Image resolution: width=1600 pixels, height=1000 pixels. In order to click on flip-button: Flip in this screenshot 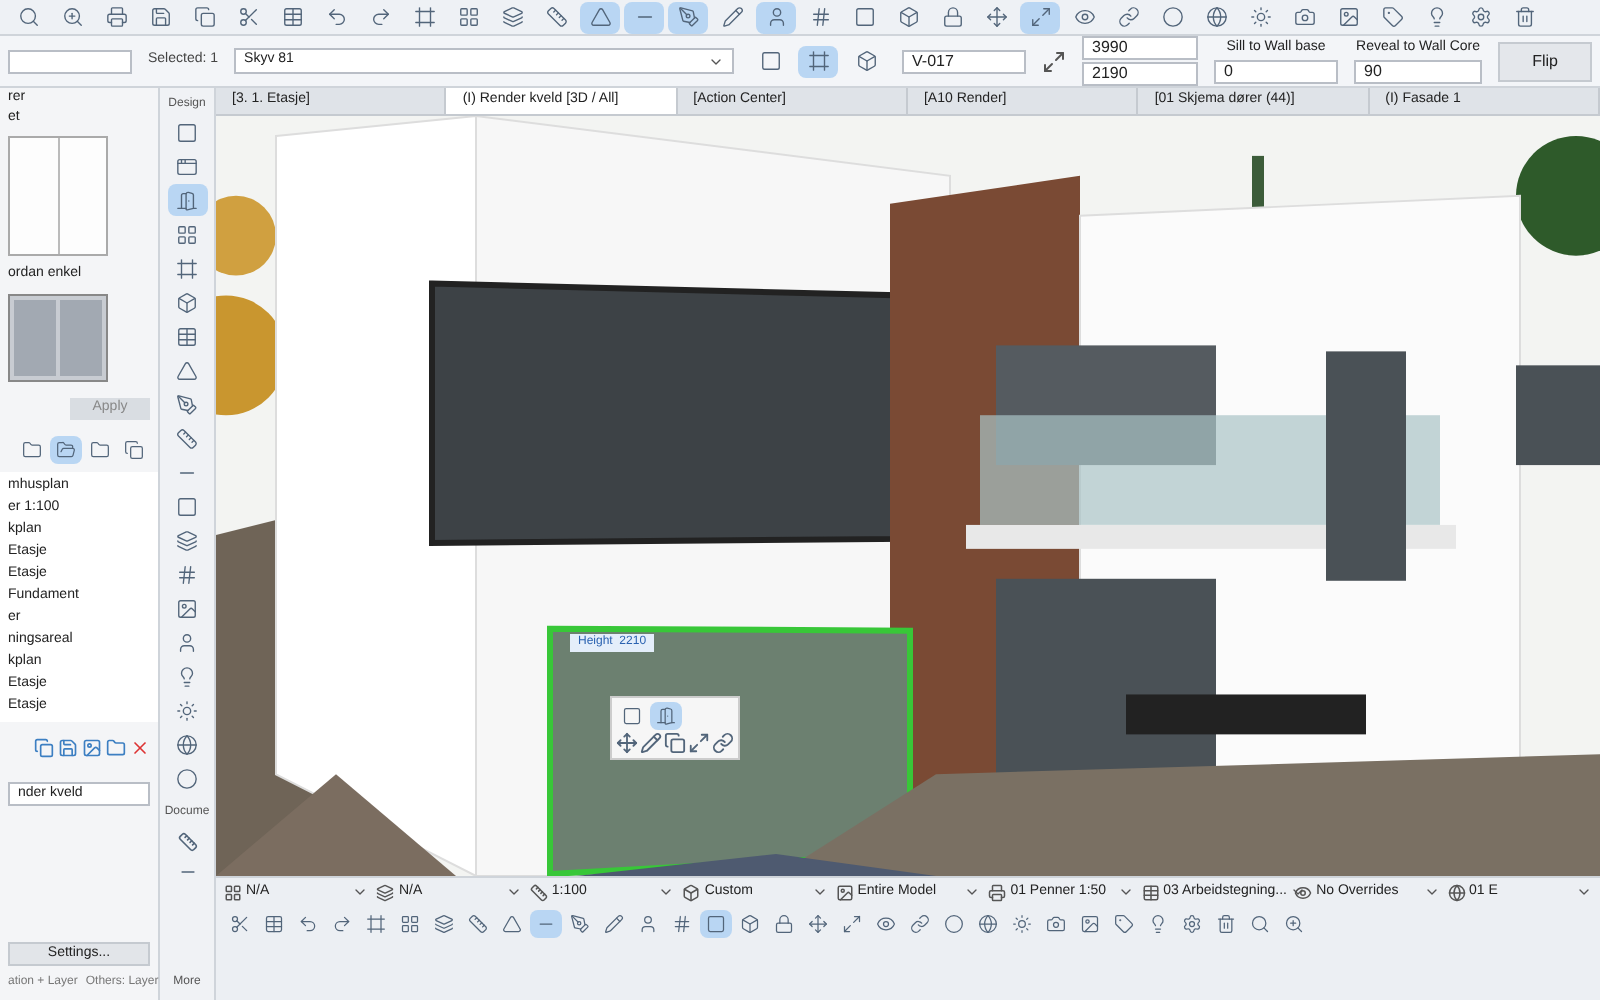, I will do `click(1545, 61)`.